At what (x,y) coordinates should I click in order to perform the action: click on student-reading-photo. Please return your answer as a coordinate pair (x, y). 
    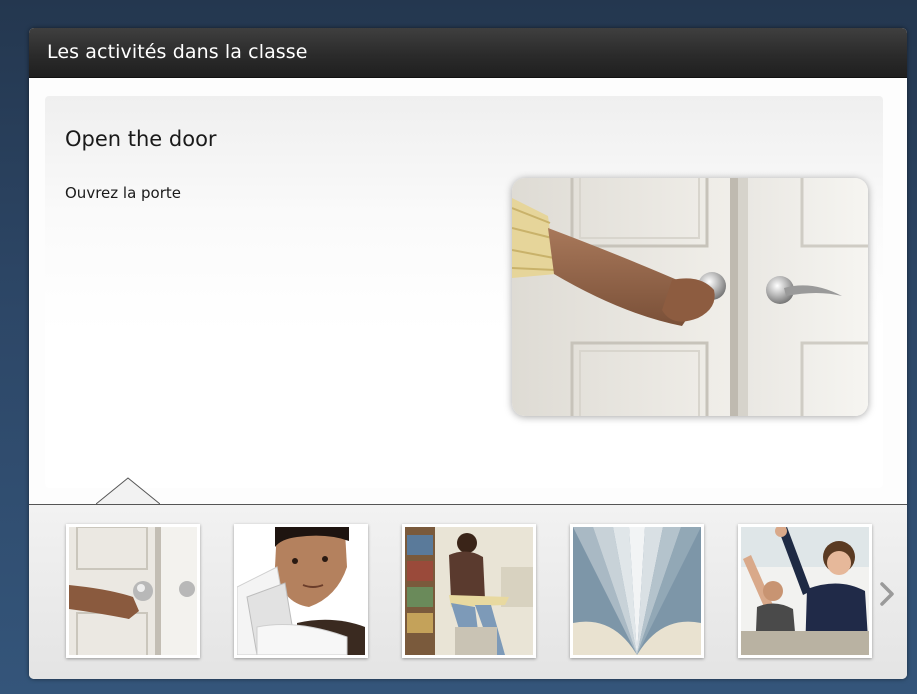
    Looking at the image, I should click on (469, 591).